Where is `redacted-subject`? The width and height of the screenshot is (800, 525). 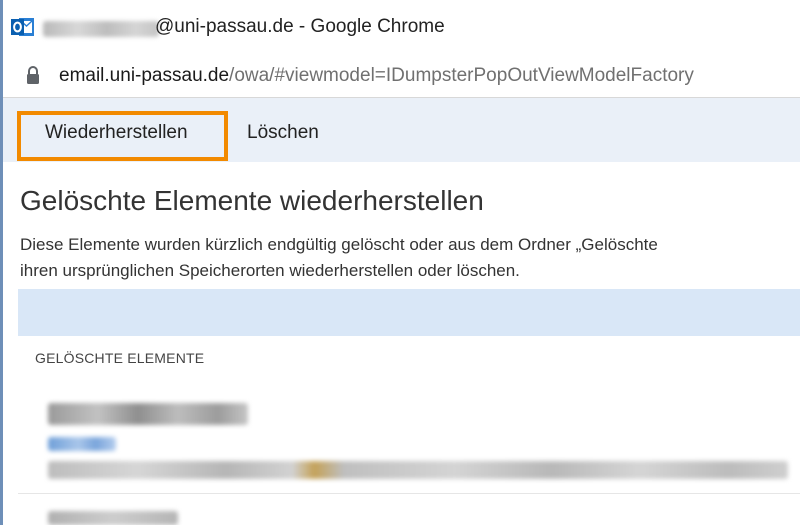 redacted-subject is located at coordinates (418, 470).